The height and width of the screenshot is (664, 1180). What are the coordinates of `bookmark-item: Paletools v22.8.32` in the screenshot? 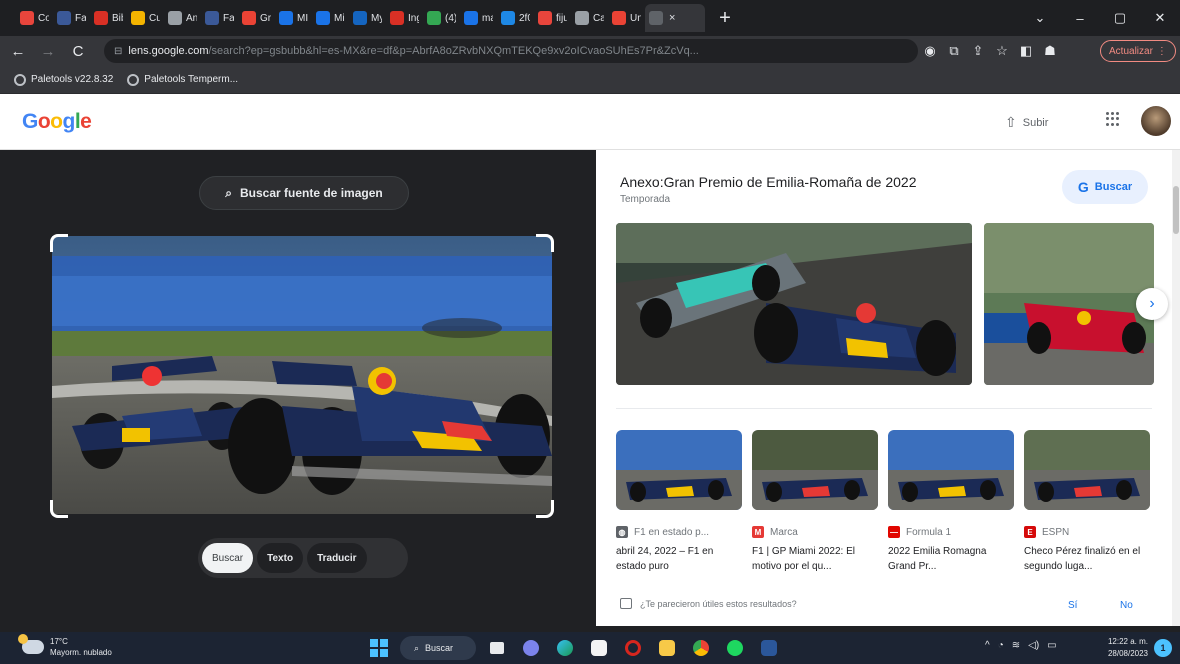 It's located at (63, 79).